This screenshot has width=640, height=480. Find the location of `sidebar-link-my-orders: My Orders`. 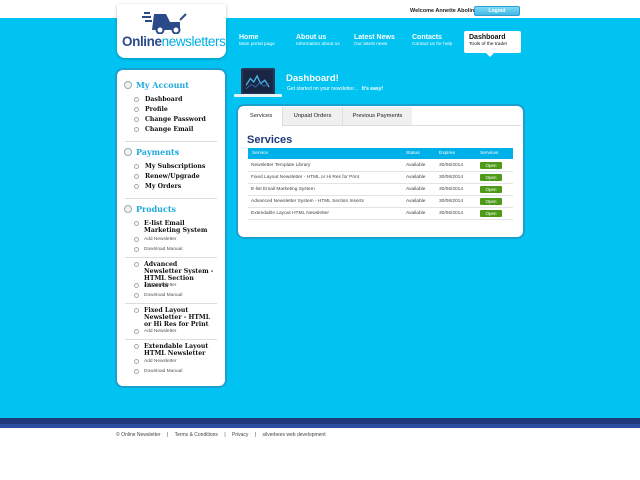

sidebar-link-my-orders: My Orders is located at coordinates (163, 186).